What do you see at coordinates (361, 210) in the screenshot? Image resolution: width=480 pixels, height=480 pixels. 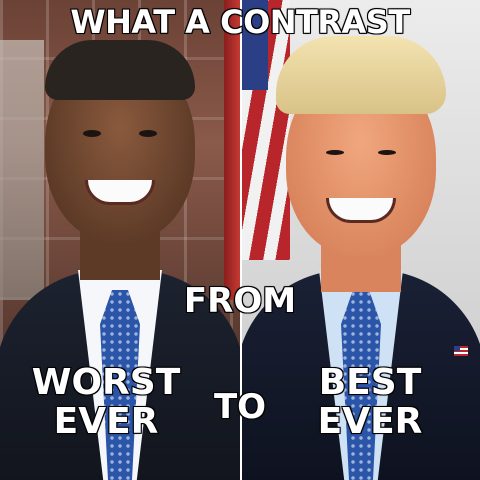 I see `right-face-smile` at bounding box center [361, 210].